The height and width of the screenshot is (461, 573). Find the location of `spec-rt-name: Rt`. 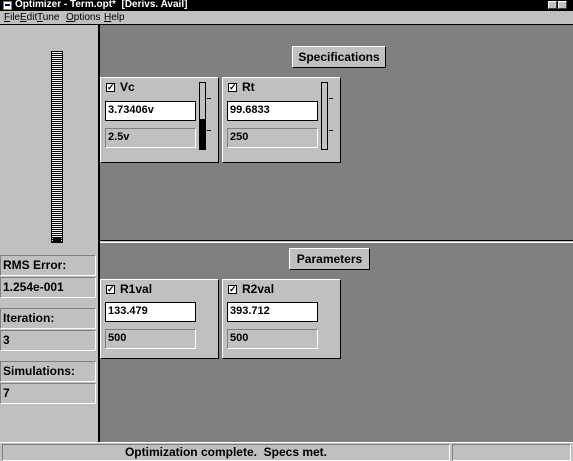

spec-rt-name: Rt is located at coordinates (248, 87).